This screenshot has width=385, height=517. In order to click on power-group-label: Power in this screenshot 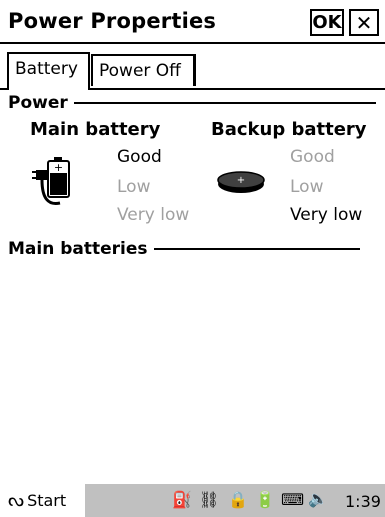, I will do `click(38, 103)`.